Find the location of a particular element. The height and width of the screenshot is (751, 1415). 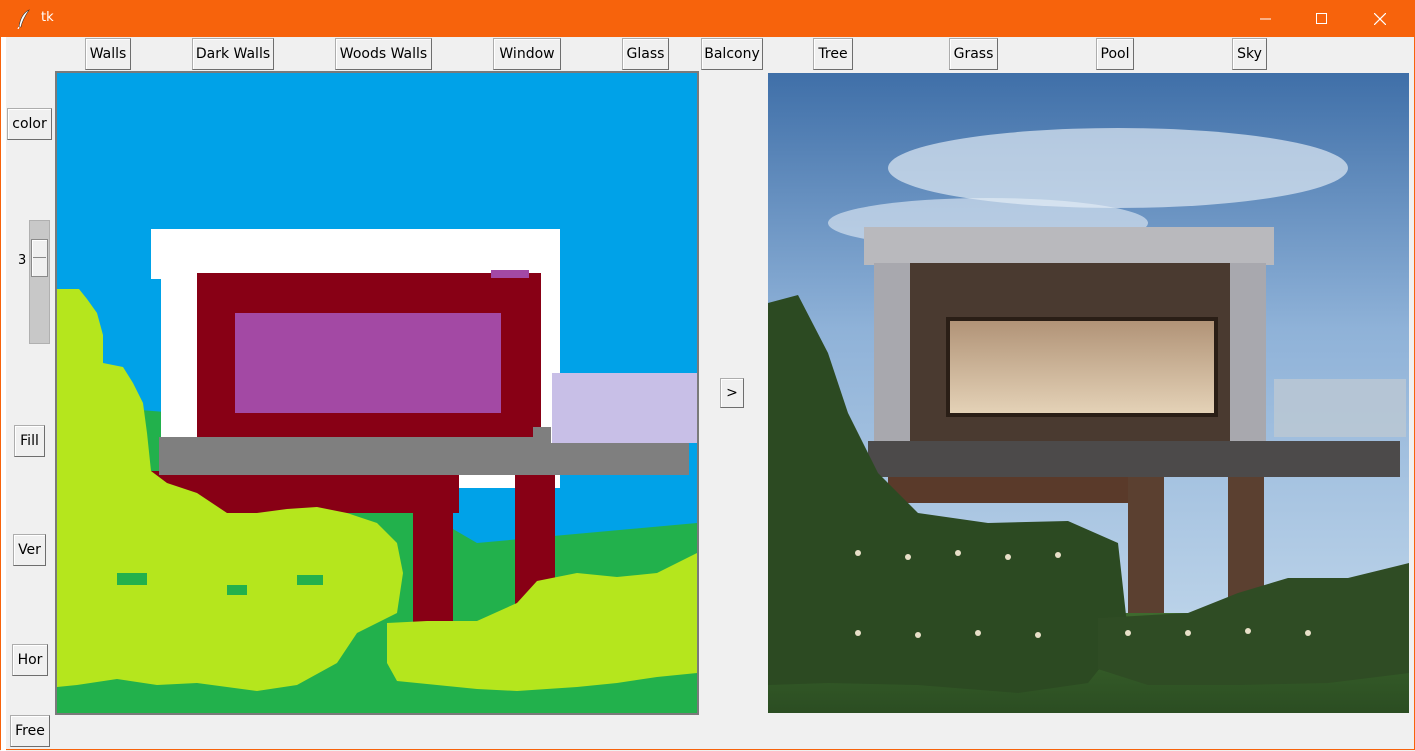

close-icon is located at coordinates (1380, 19).